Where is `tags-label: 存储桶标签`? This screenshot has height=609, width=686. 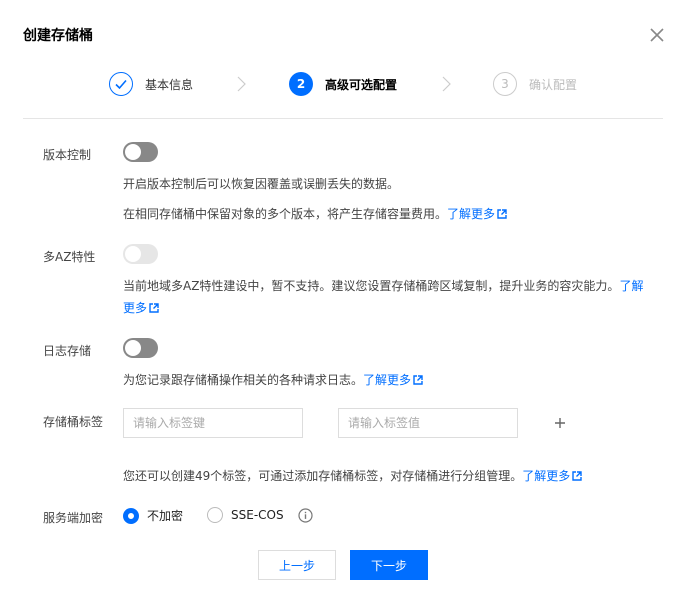 tags-label: 存储桶标签 is located at coordinates (73, 422).